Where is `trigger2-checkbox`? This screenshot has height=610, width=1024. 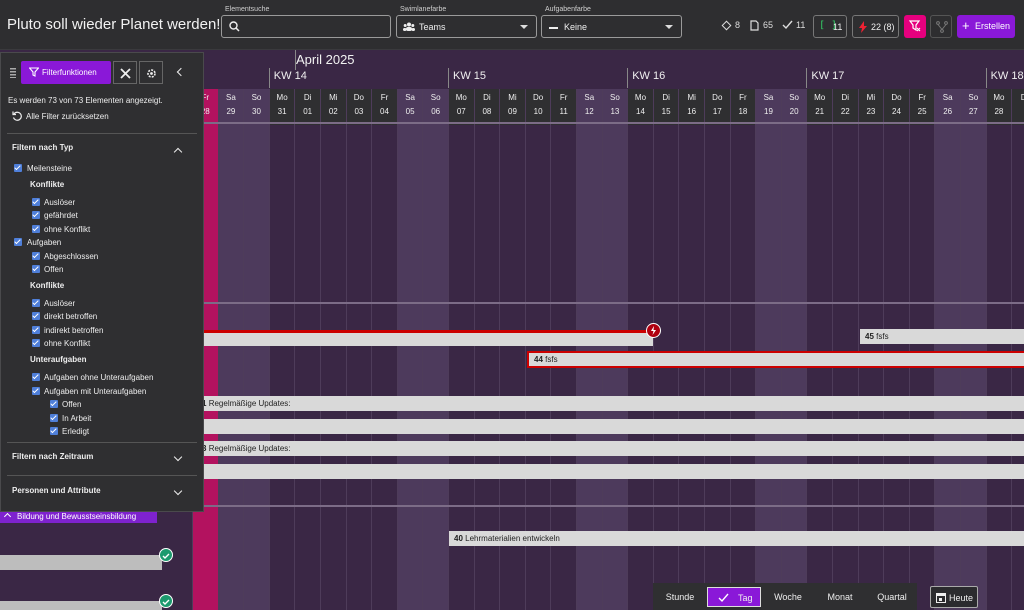 trigger2-checkbox is located at coordinates (36, 303).